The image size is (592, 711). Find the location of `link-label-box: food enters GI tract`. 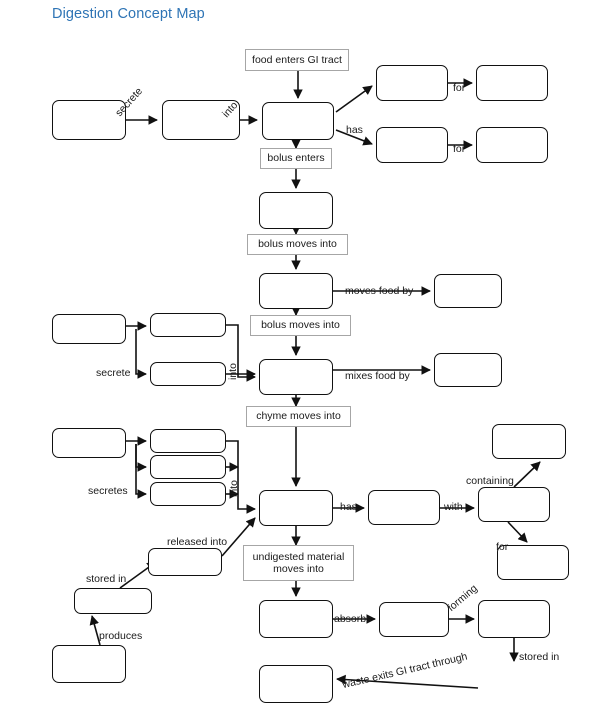

link-label-box: food enters GI tract is located at coordinates (297, 60).